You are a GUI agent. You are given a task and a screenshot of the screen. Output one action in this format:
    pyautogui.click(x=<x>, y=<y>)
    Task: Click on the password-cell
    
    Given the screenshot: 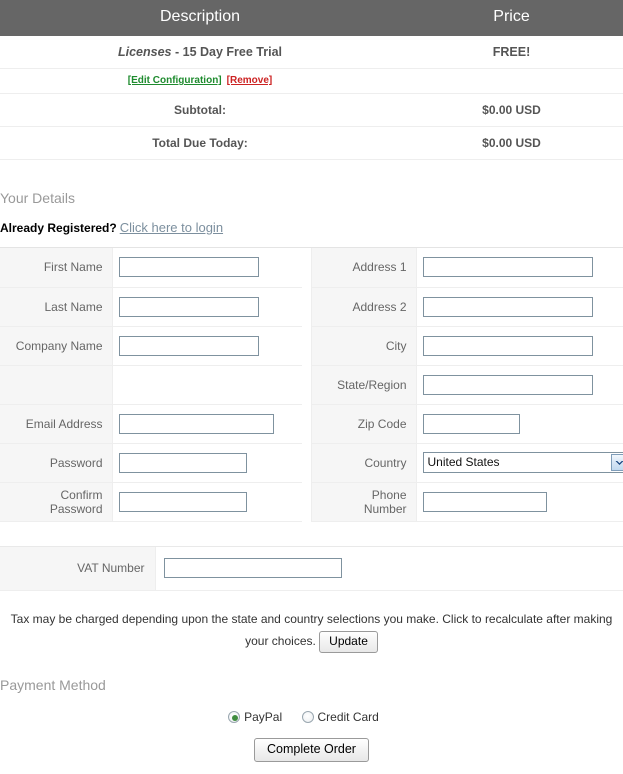 What is the action you would take?
    pyautogui.click(x=207, y=463)
    